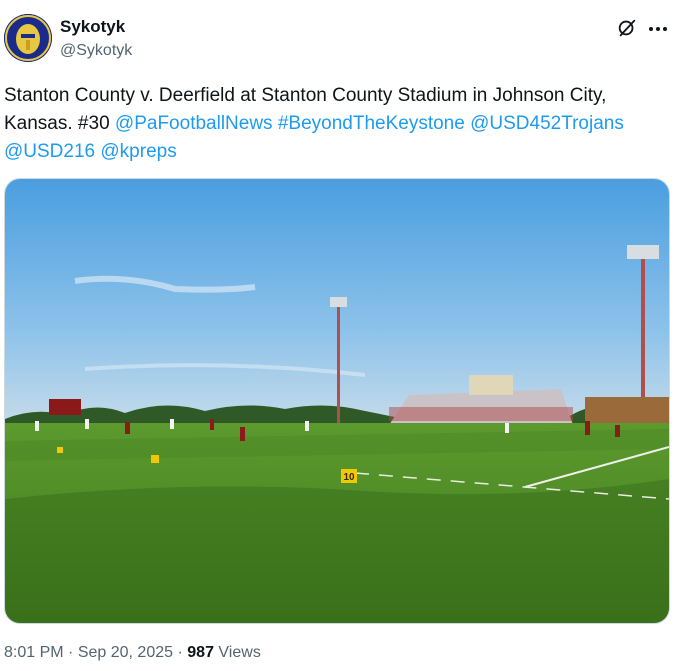  Describe the element at coordinates (239, 652) in the screenshot. I see `views-label: Views` at that location.